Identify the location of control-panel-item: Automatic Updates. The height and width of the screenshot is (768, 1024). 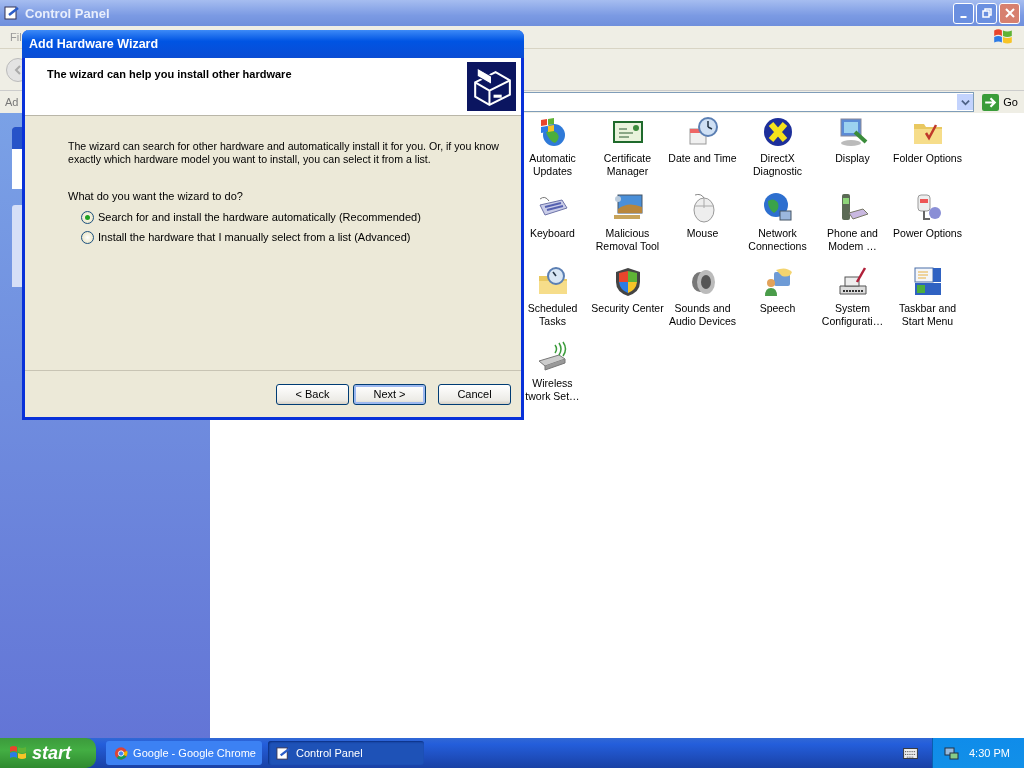
(552, 153).